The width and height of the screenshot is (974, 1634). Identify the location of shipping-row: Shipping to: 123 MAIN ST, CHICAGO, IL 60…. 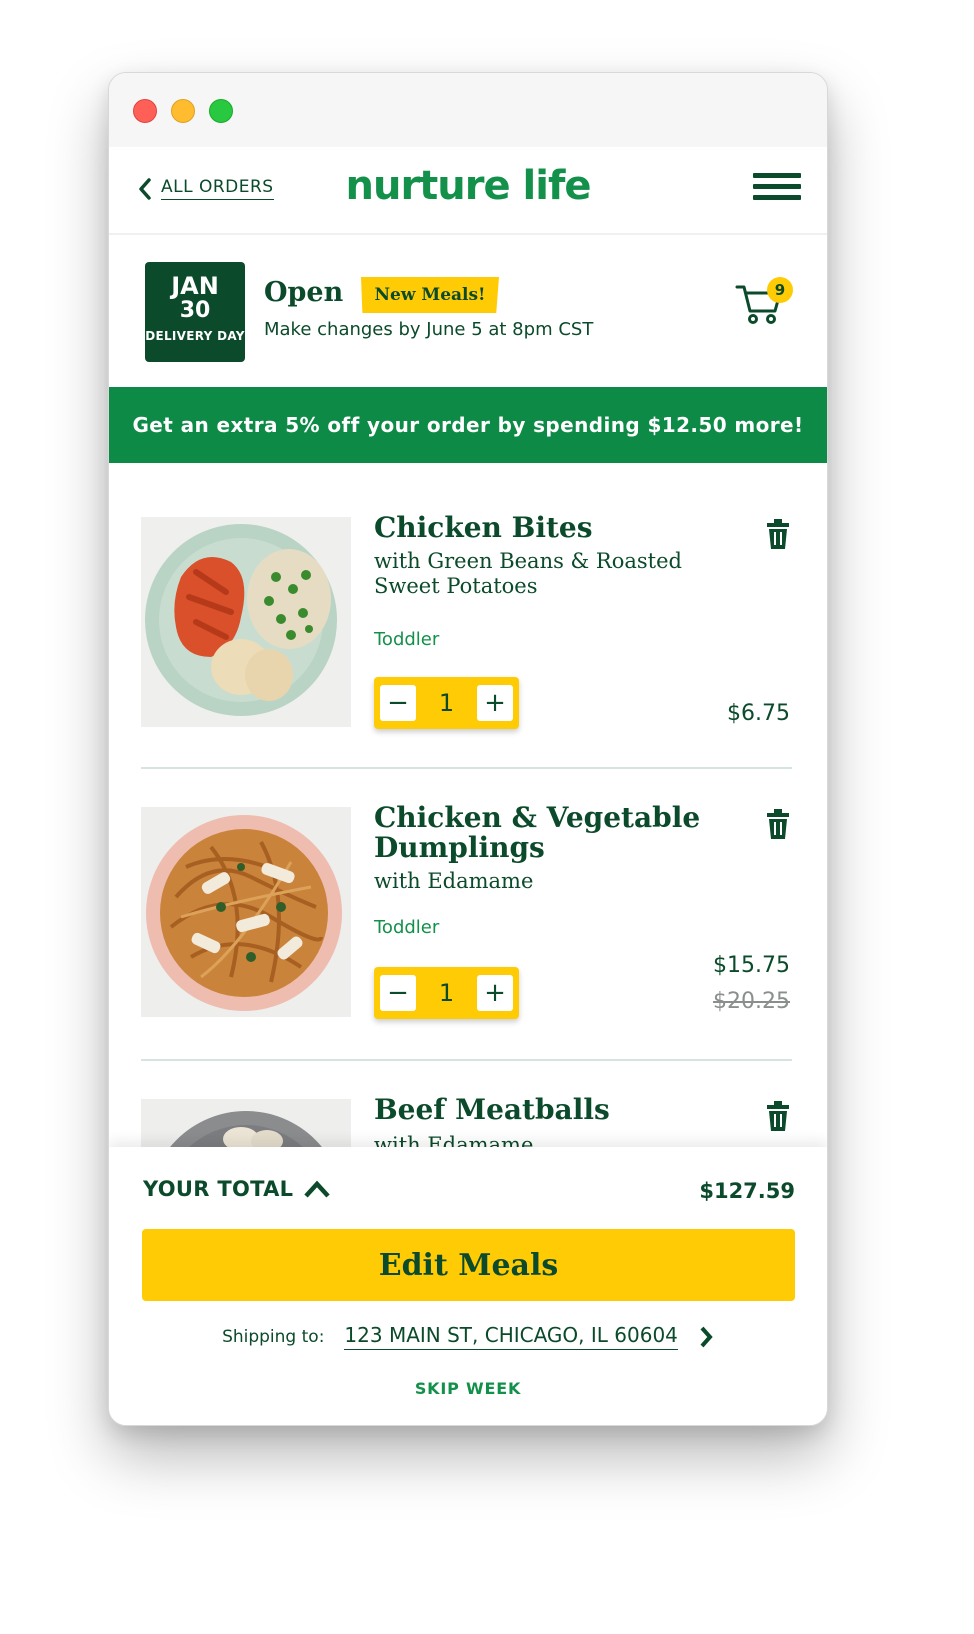
(468, 1336).